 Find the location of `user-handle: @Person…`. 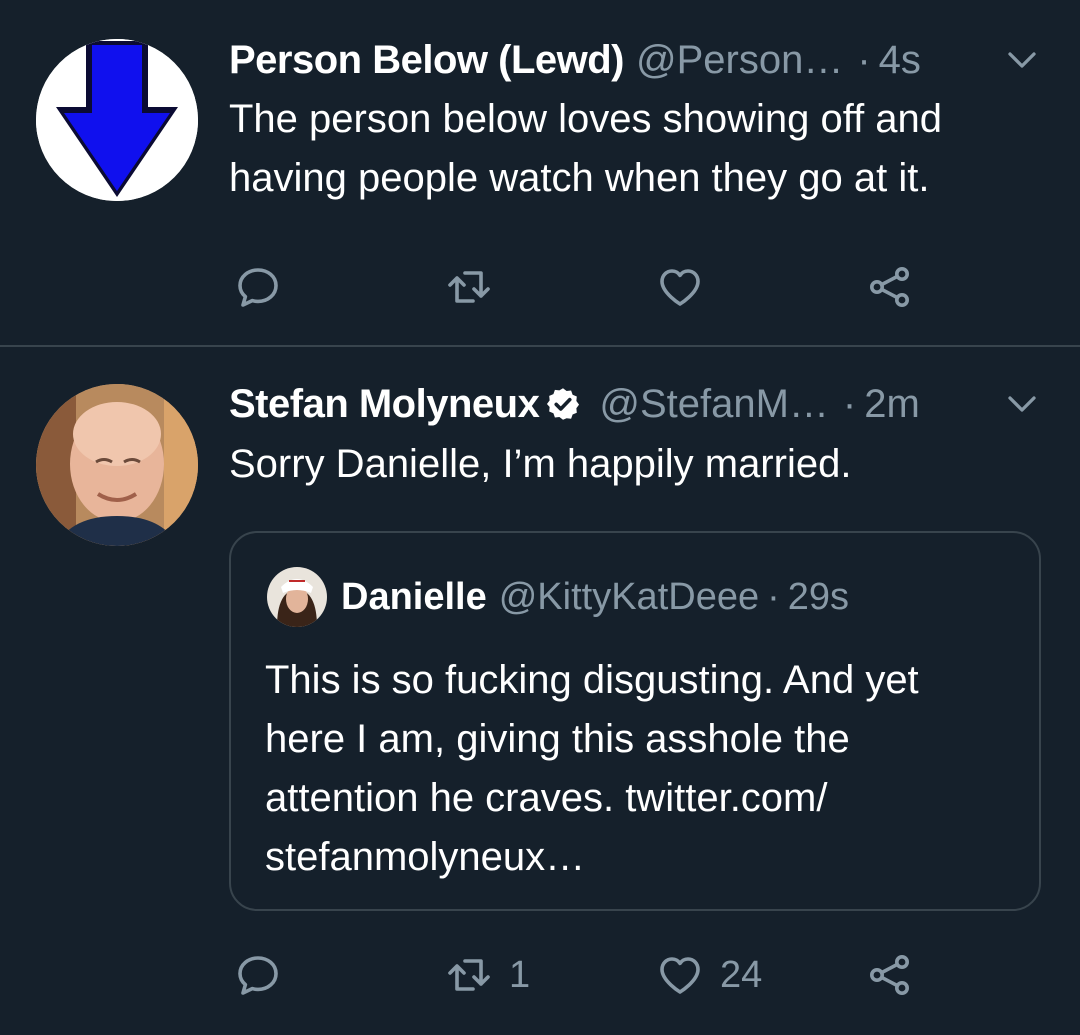

user-handle: @Person… is located at coordinates (739, 60).